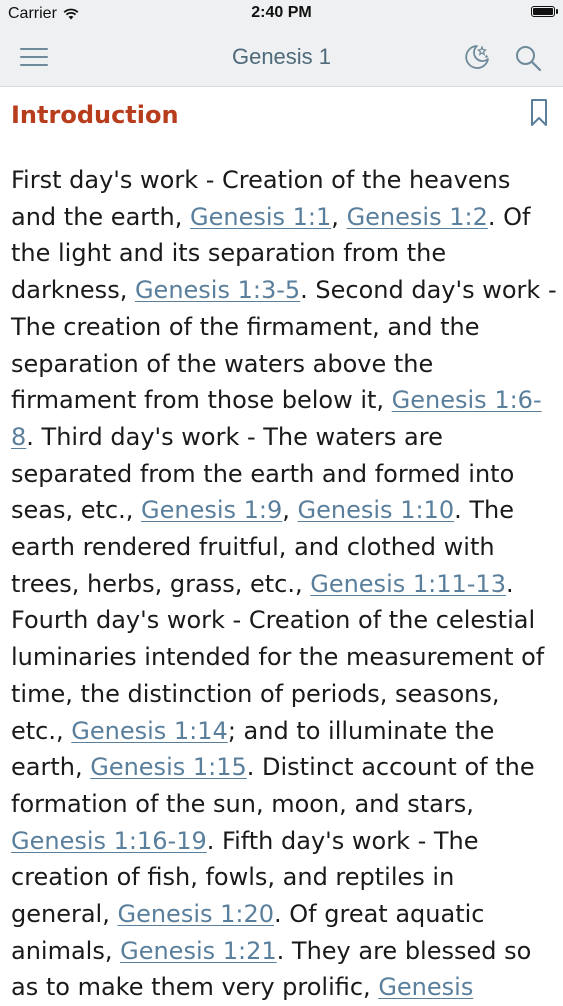 The image size is (563, 1006). What do you see at coordinates (149, 731) in the screenshot?
I see `verse-link: Genesis 1:14` at bounding box center [149, 731].